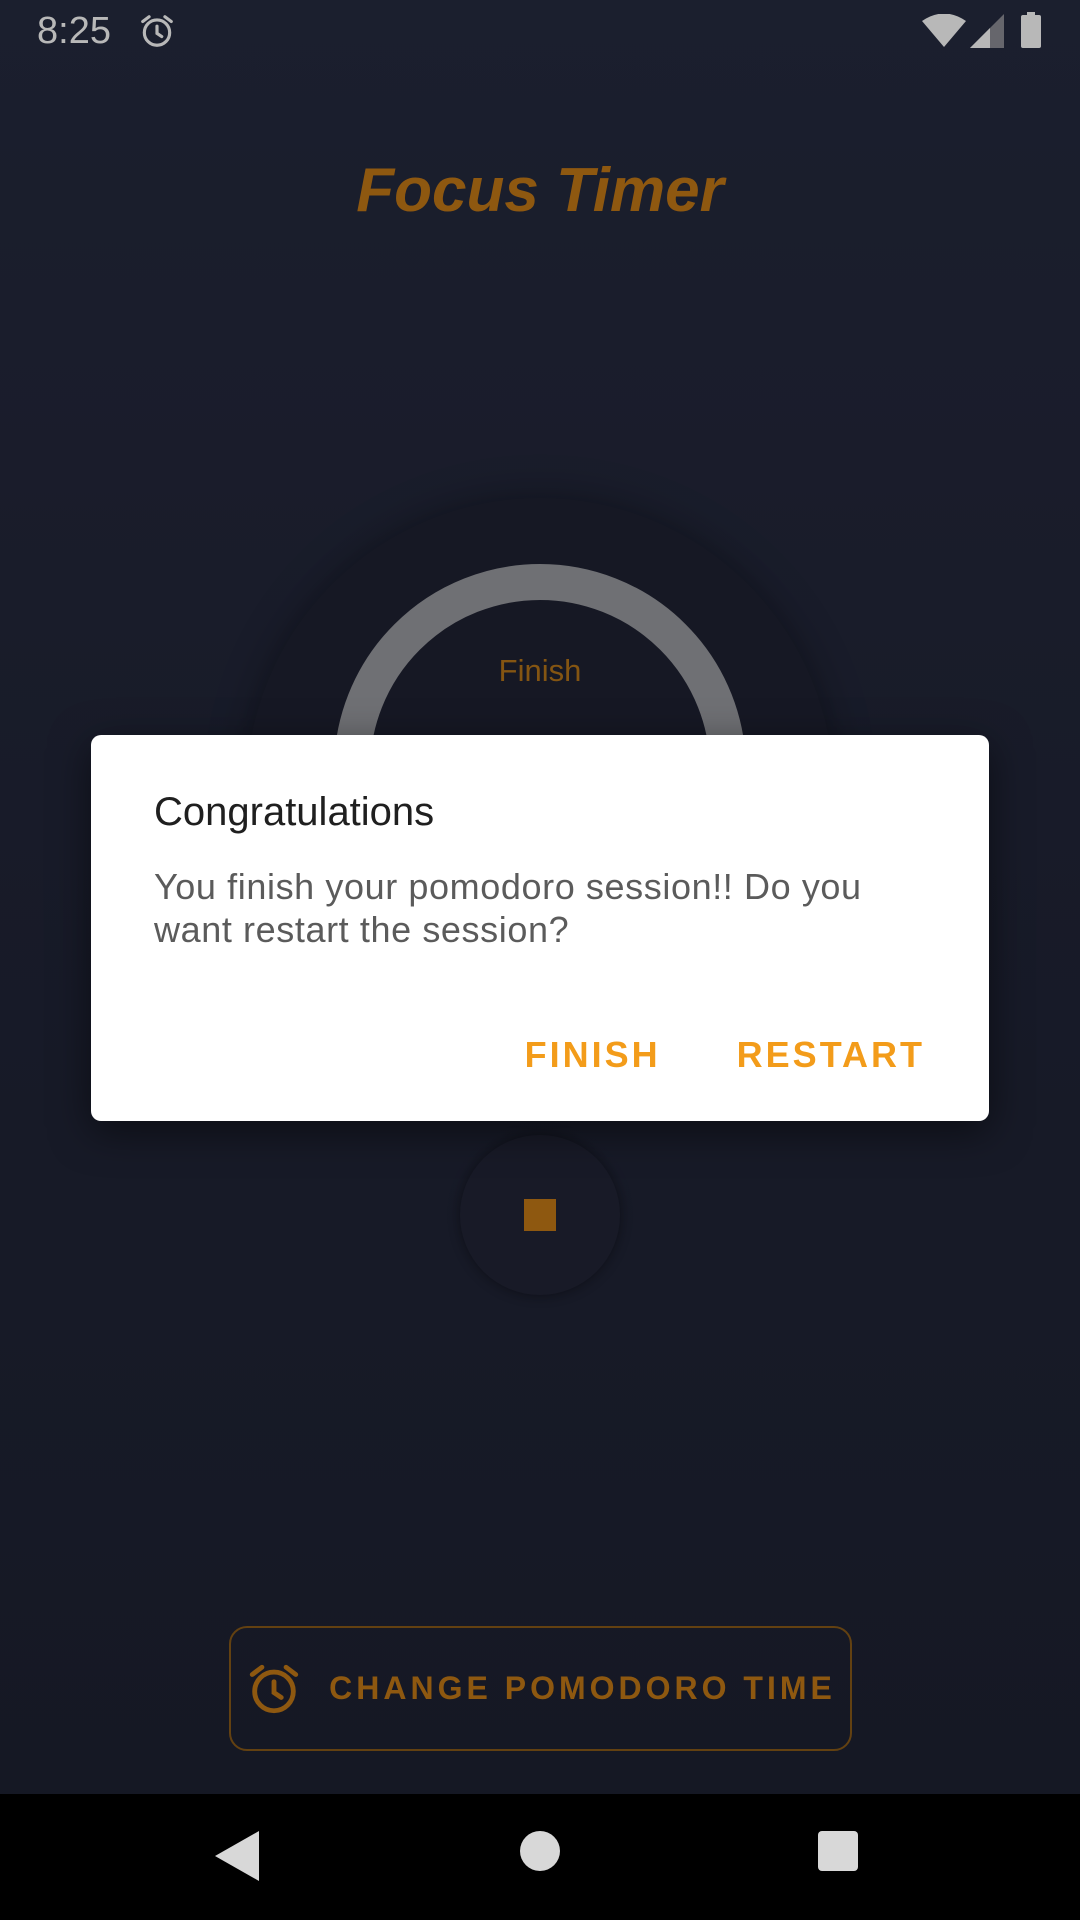  What do you see at coordinates (593, 1055) in the screenshot?
I see `finish-button: FINISH` at bounding box center [593, 1055].